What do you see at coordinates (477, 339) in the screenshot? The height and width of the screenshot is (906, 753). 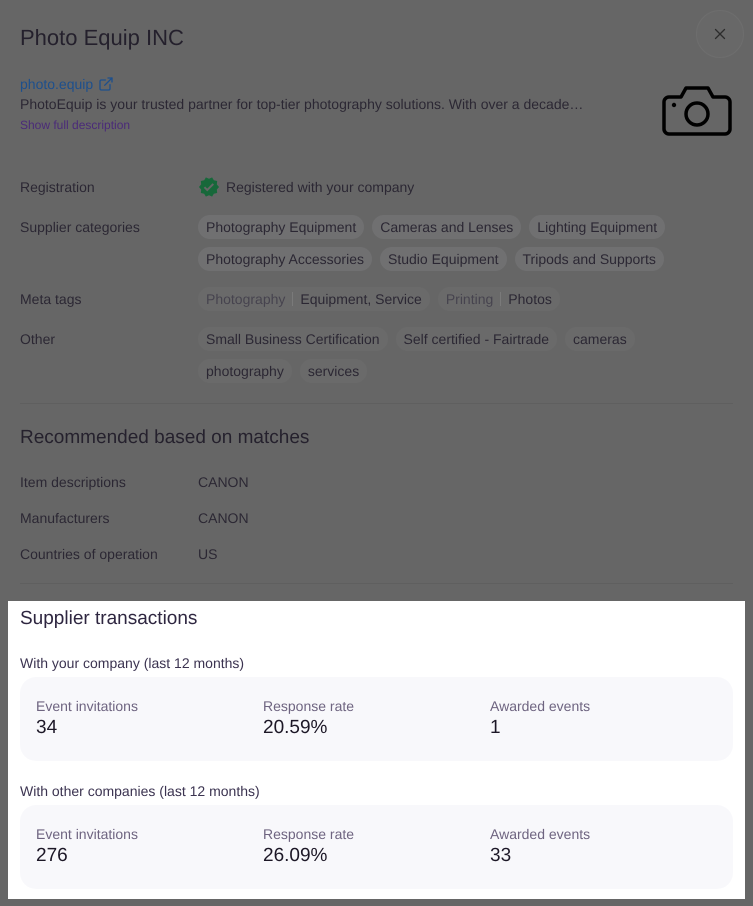 I see `other-tag: Self certified - Fairtrade` at bounding box center [477, 339].